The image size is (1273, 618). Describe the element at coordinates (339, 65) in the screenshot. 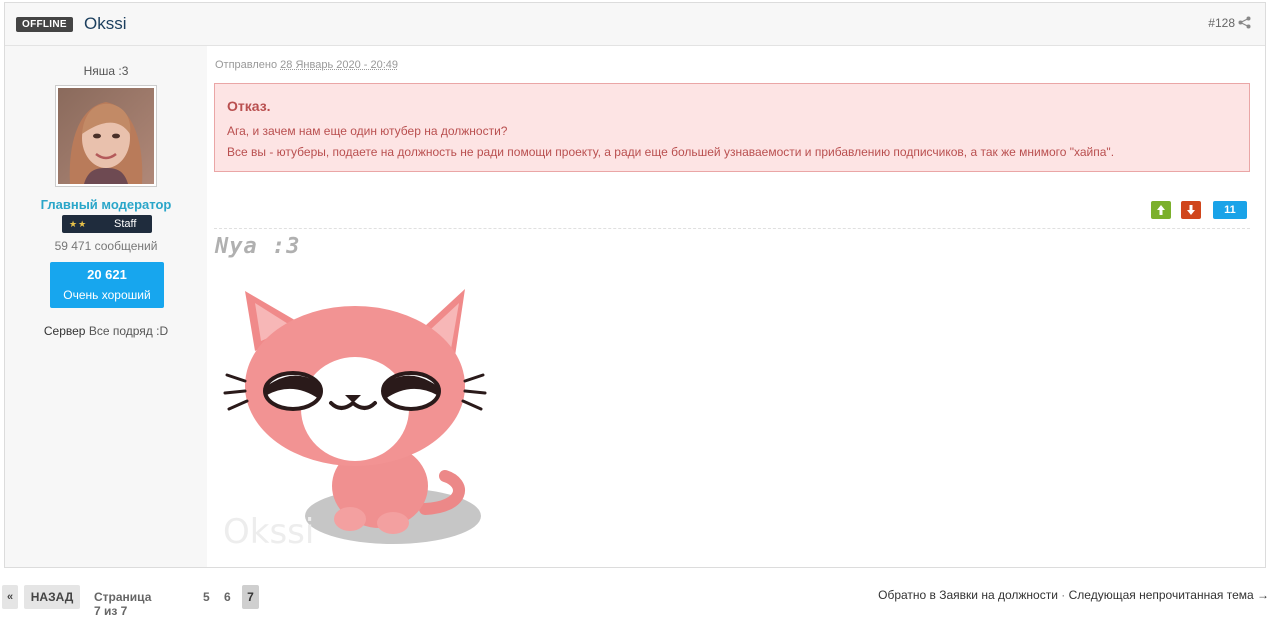

I see `posted-date: 28 Январь 2020 - 20:49` at that location.